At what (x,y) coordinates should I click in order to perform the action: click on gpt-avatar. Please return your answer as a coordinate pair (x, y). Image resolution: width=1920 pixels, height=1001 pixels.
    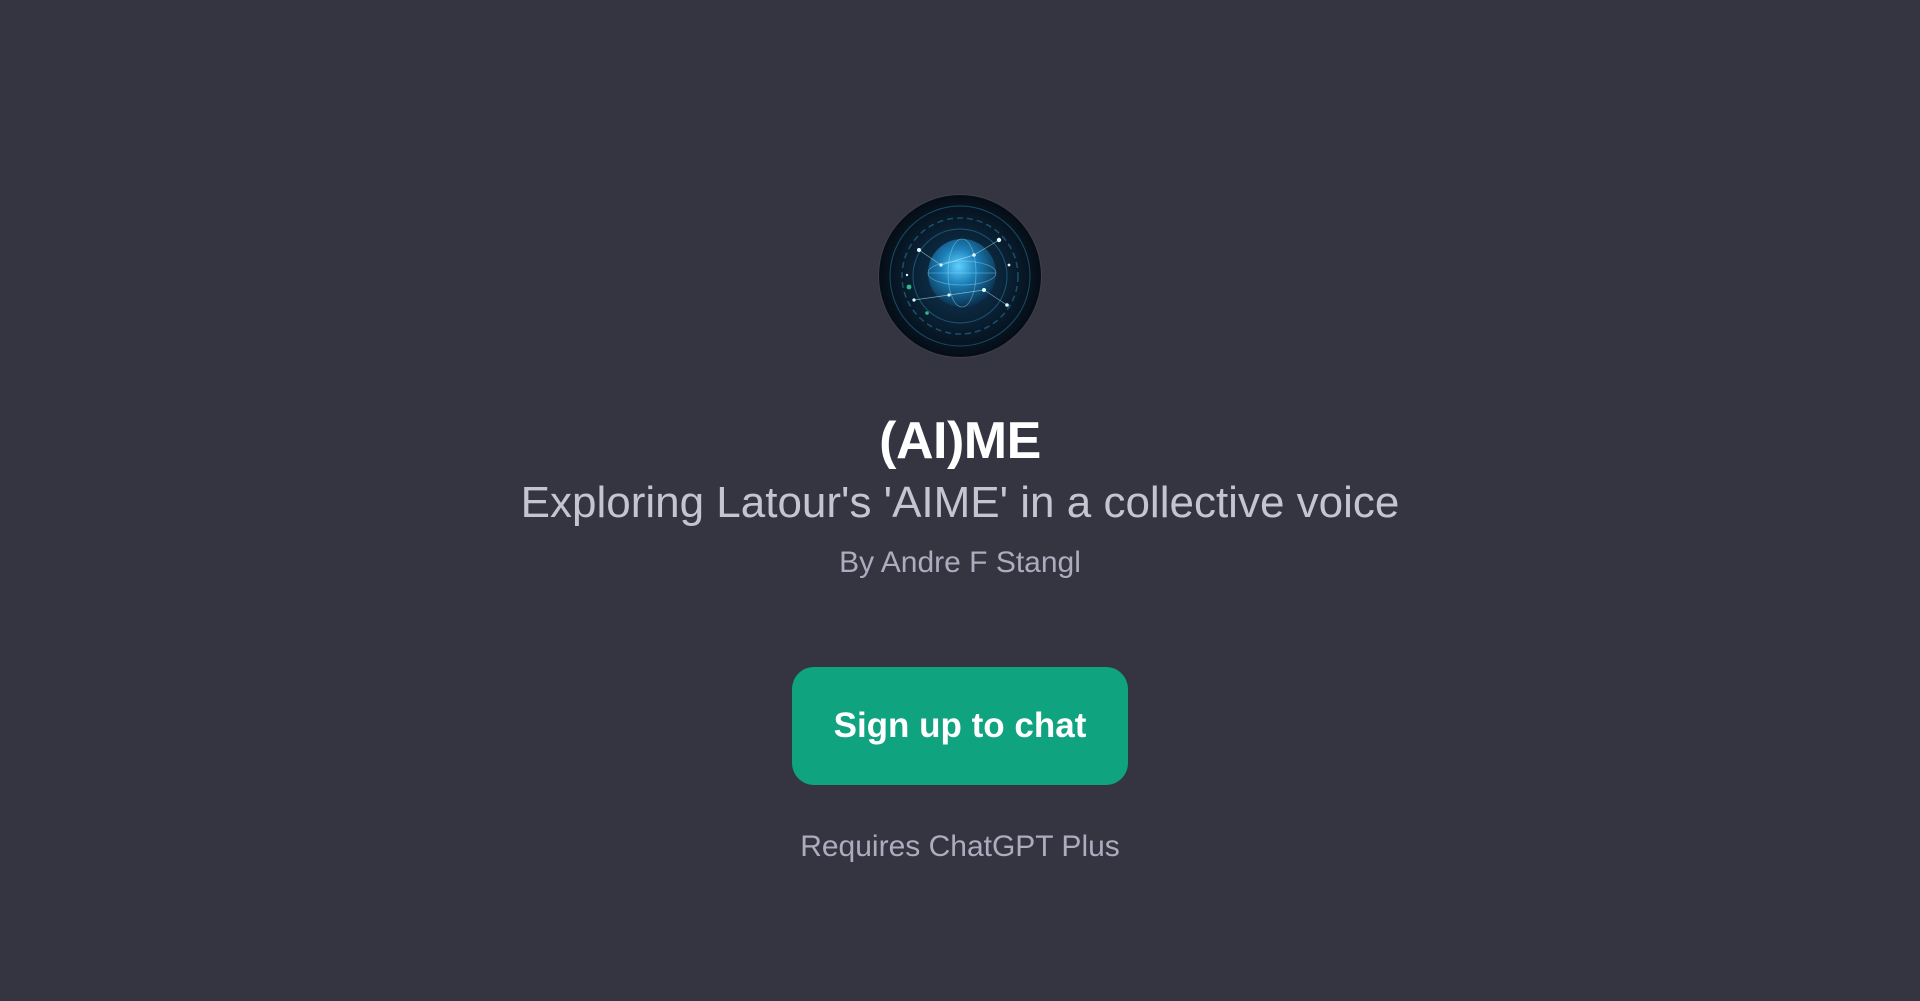
    Looking at the image, I should click on (960, 276).